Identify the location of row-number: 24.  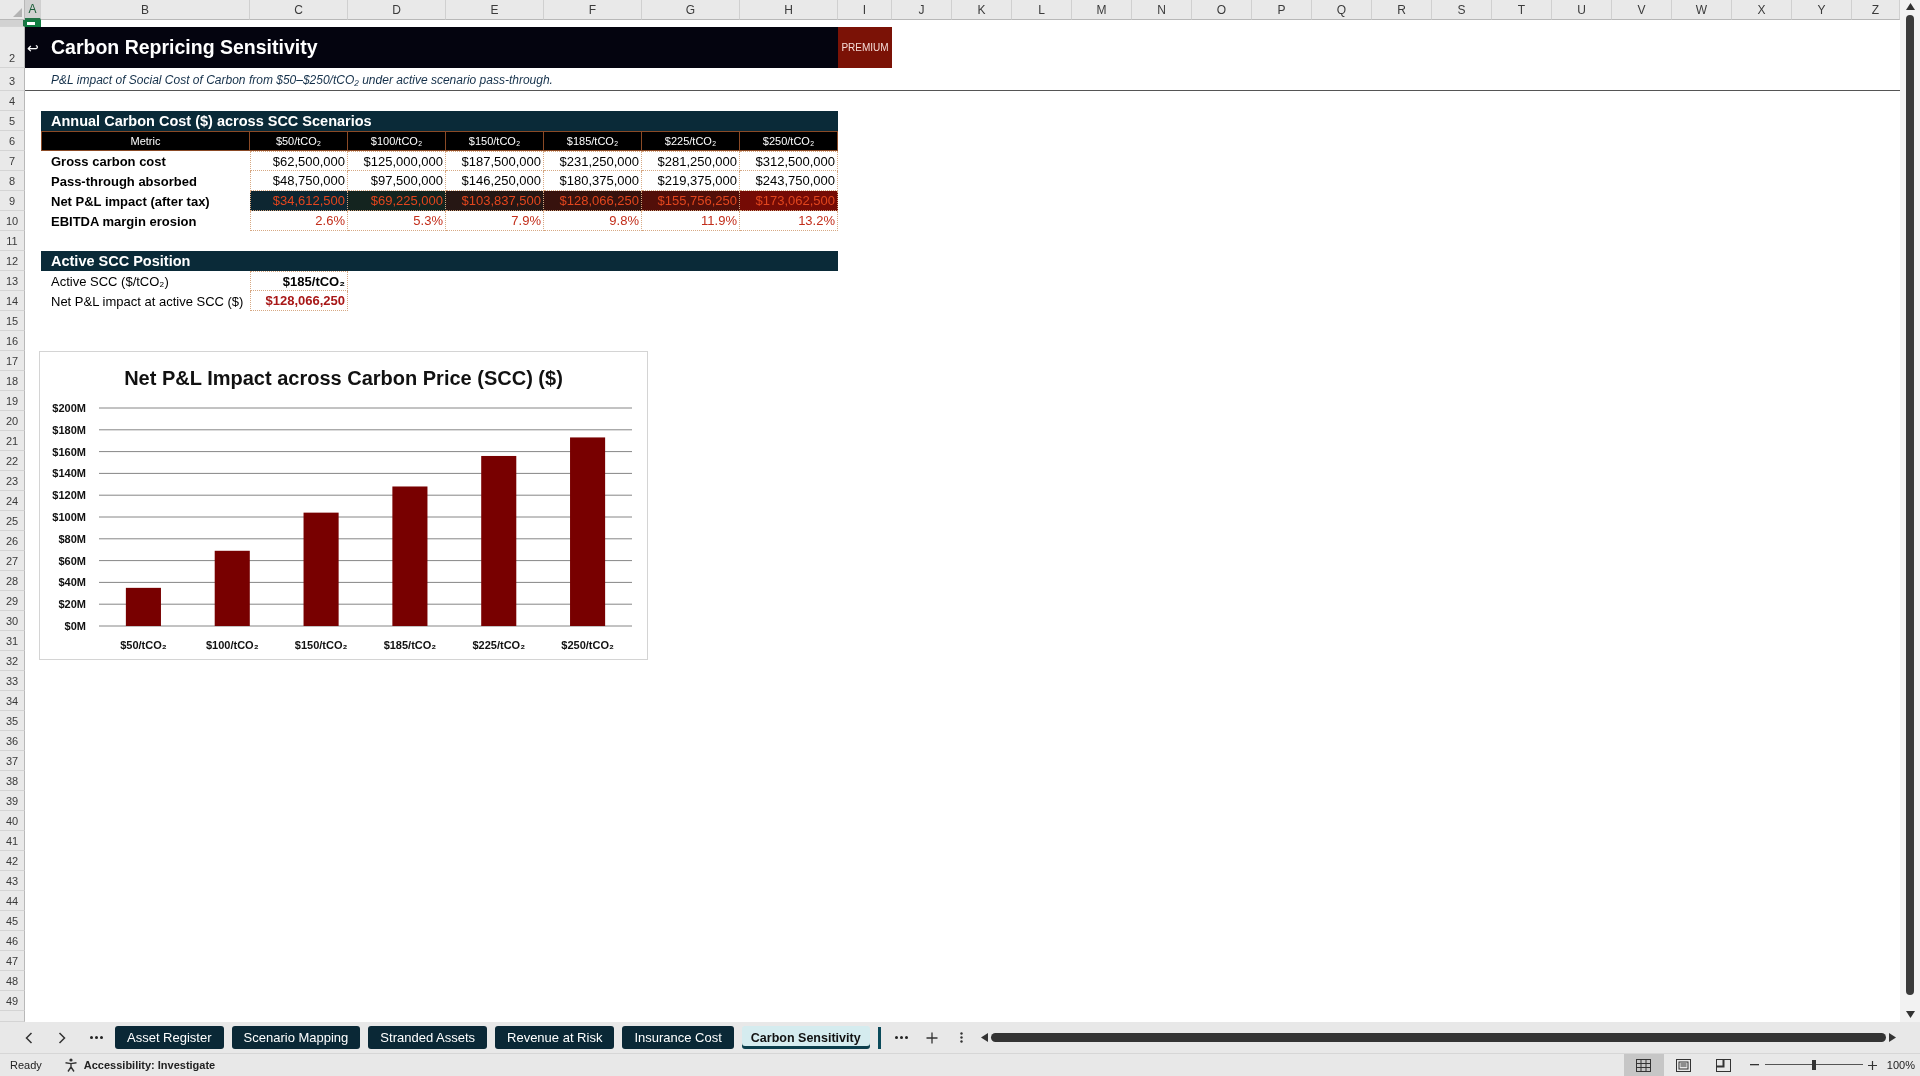
(12, 501).